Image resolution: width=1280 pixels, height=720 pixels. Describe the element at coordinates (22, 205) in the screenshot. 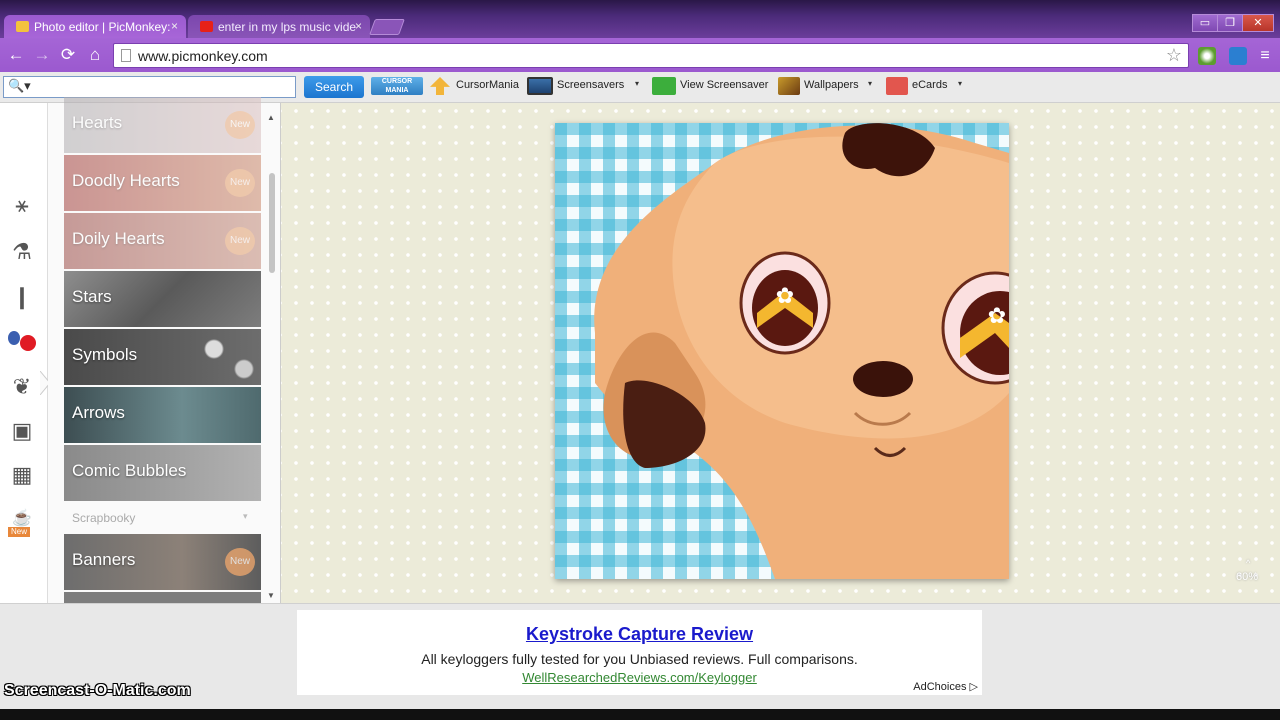

I see `effects-icon: ⚹` at that location.